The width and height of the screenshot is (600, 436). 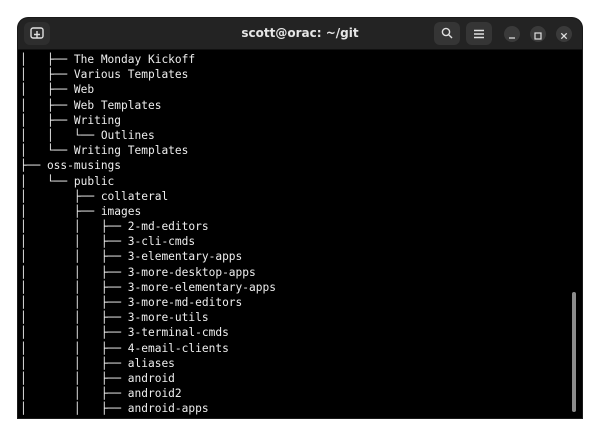 What do you see at coordinates (94, 196) in the screenshot?
I see `tree-line: │ ├── collateral` at bounding box center [94, 196].